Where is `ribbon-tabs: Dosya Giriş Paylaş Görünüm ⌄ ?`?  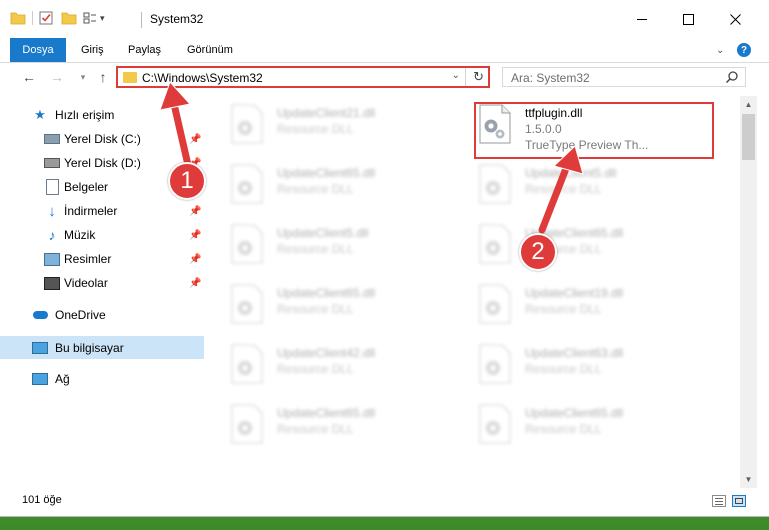 ribbon-tabs: Dosya Giriş Paylaş Görünüm ⌄ ? is located at coordinates (384, 50).